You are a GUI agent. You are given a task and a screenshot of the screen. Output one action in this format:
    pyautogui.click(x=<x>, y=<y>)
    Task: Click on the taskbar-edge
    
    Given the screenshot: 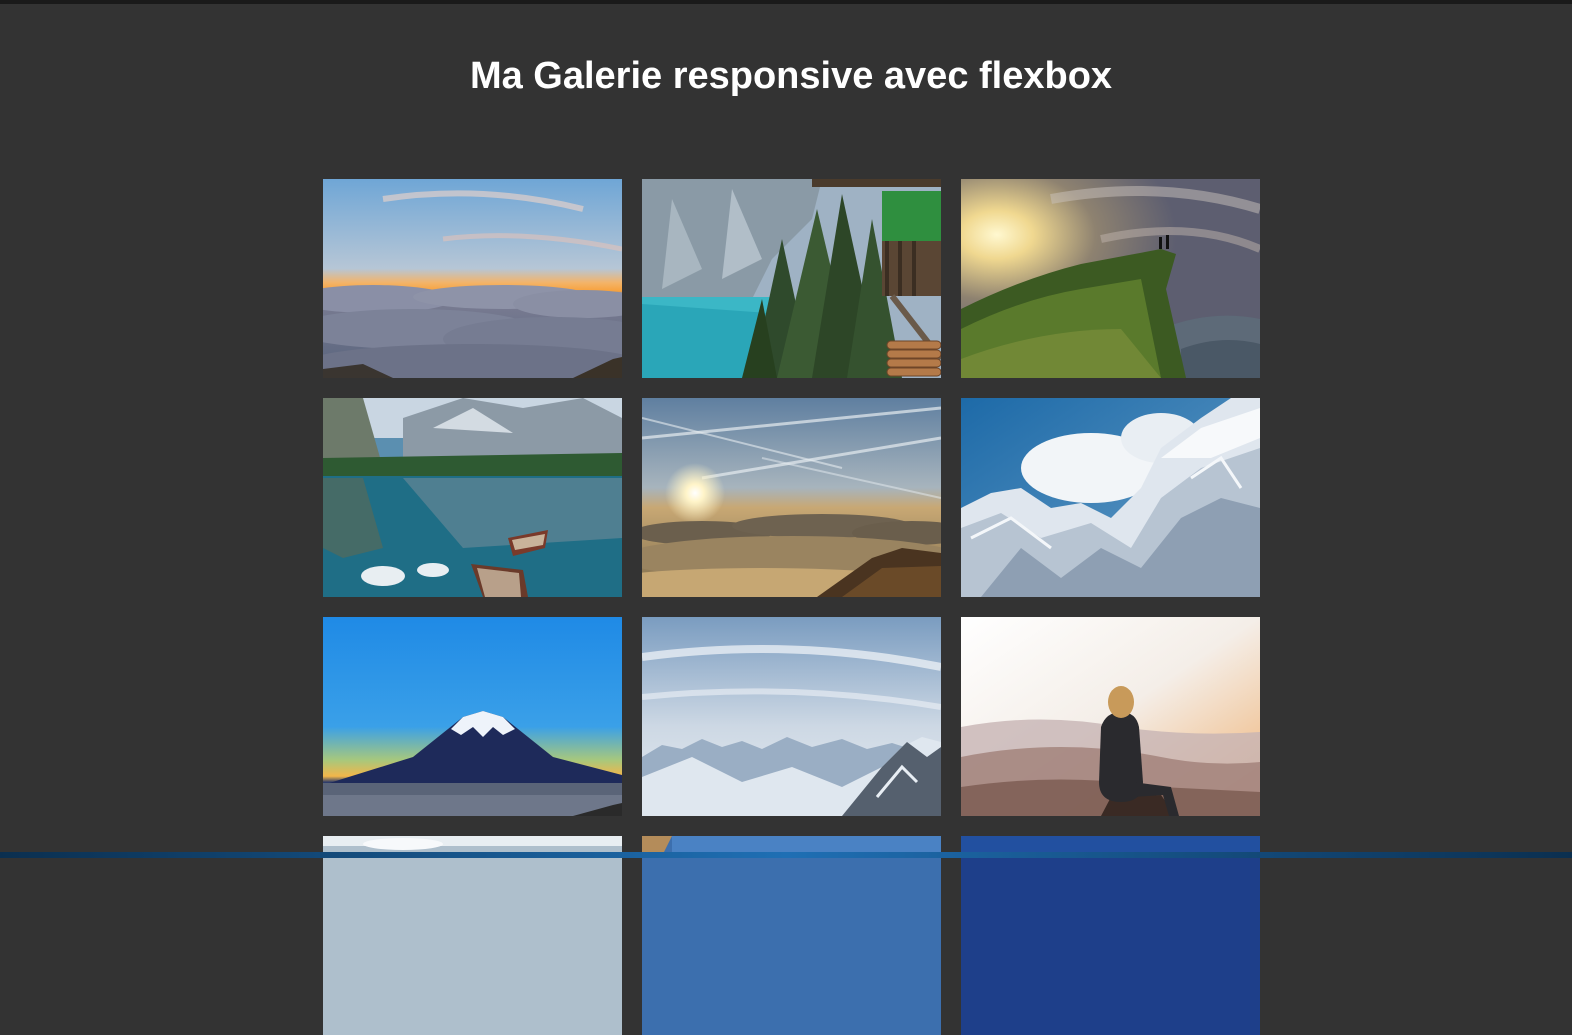 What is the action you would take?
    pyautogui.click(x=786, y=855)
    